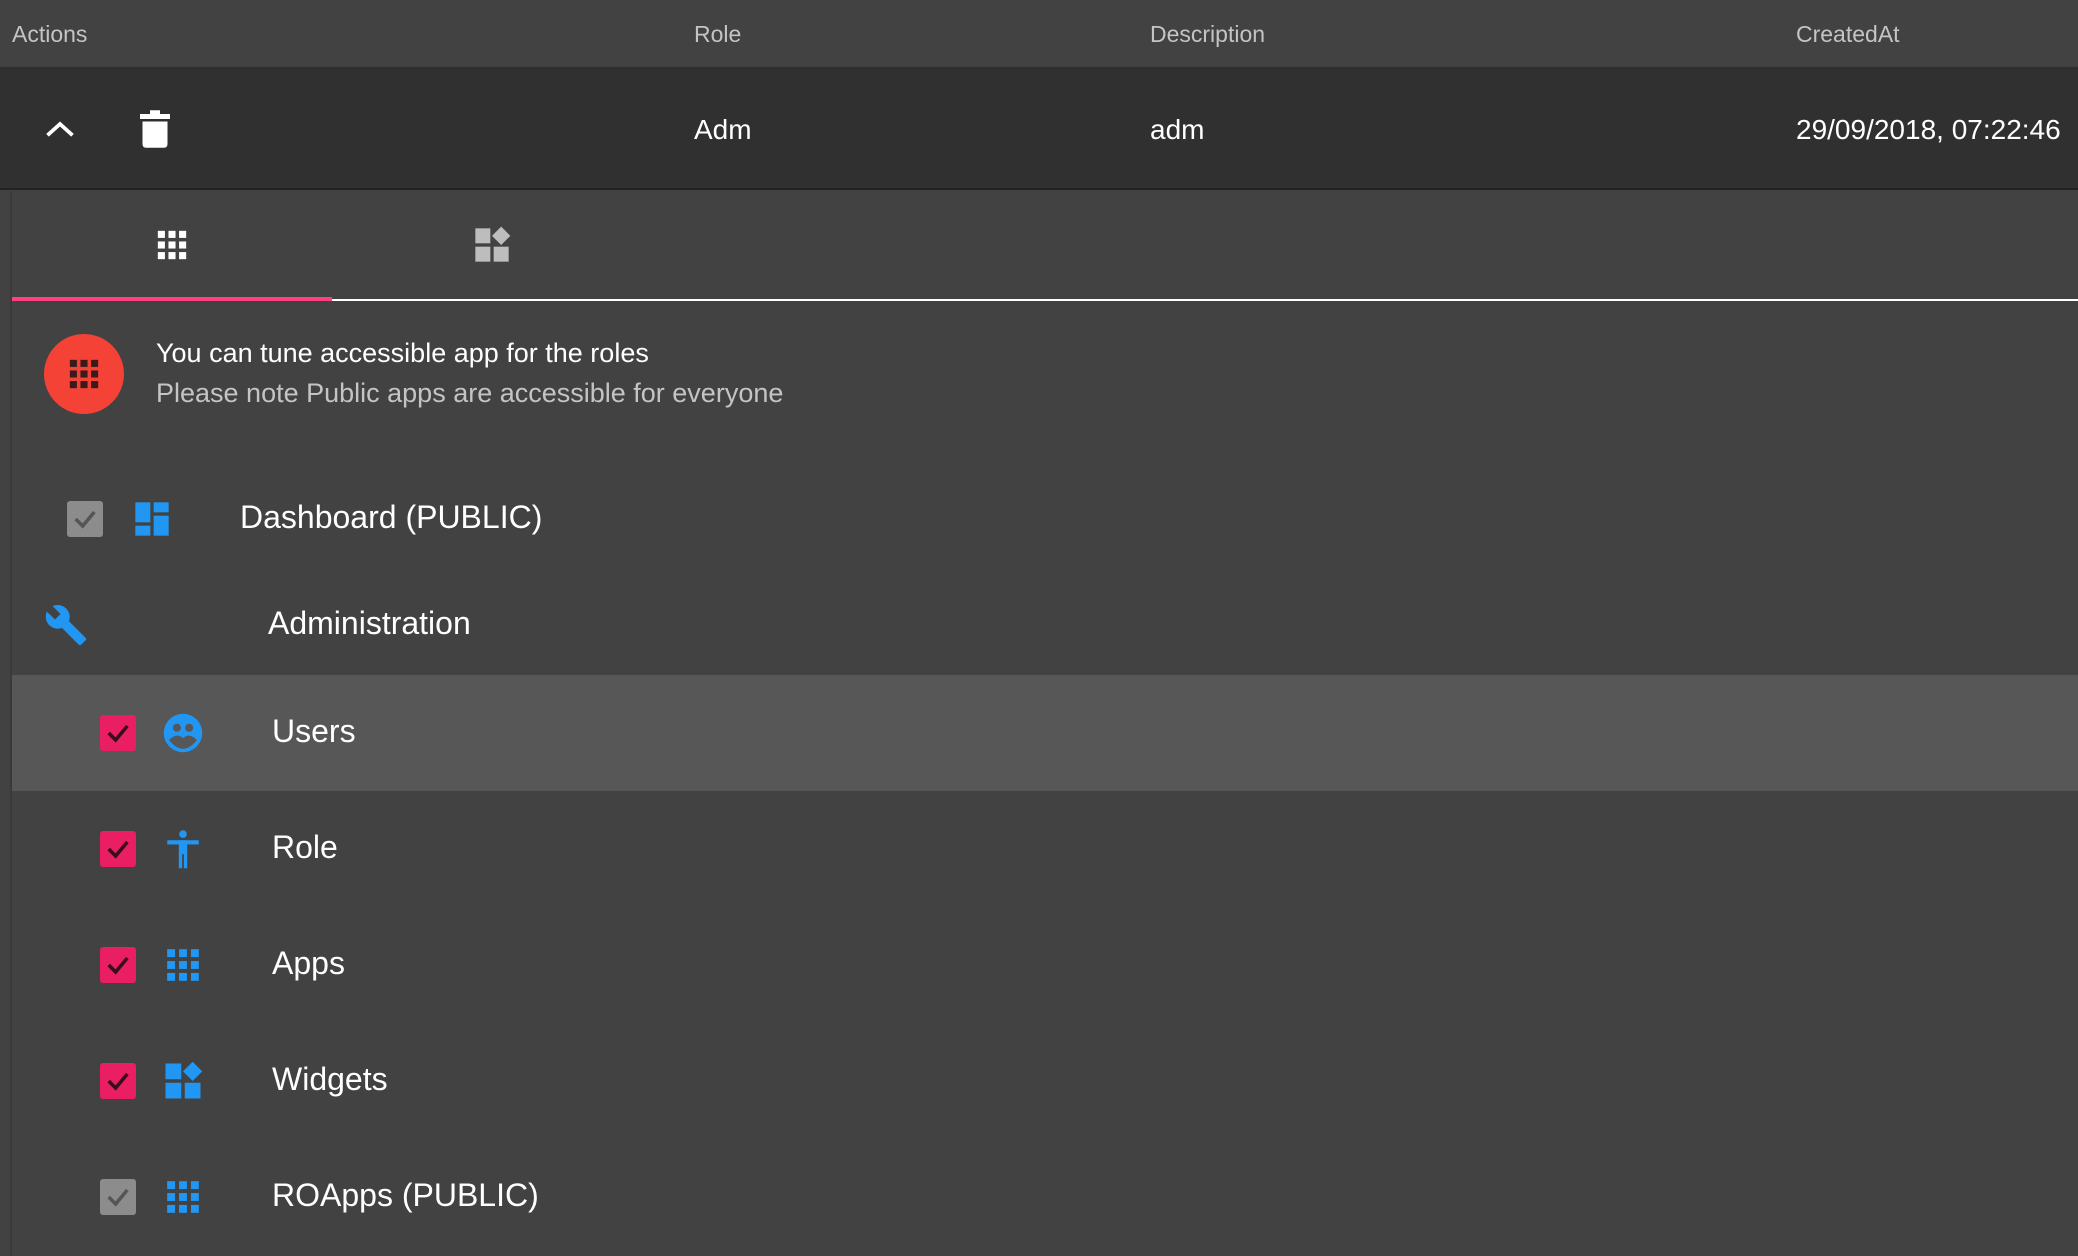 The height and width of the screenshot is (1256, 2078). Describe the element at coordinates (717, 34) in the screenshot. I see `header-role: Role` at that location.